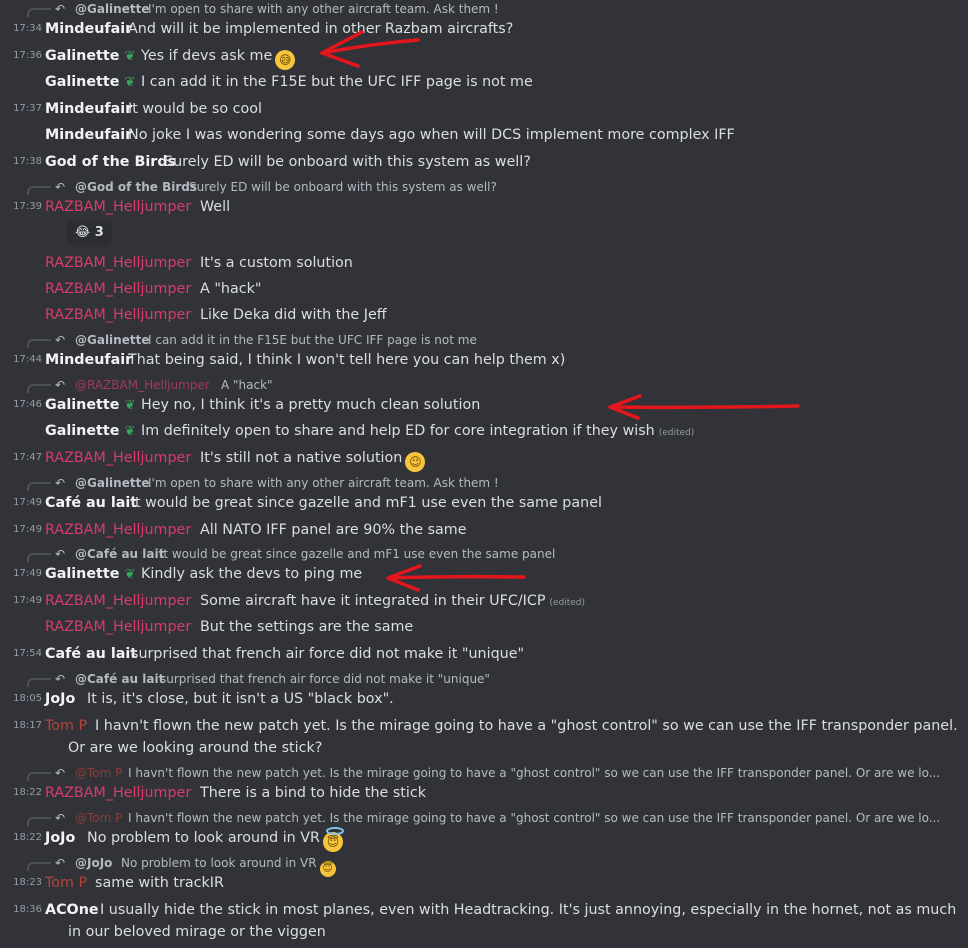  I want to click on halo-smile-emoji-glyph: 😇, so click(333, 842).